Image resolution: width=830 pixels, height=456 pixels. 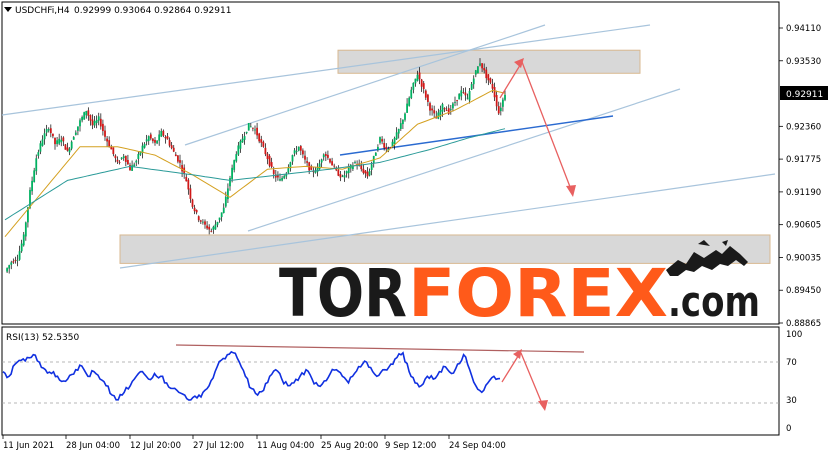 I want to click on price-axis-label: 0.92360, so click(x=803, y=127).